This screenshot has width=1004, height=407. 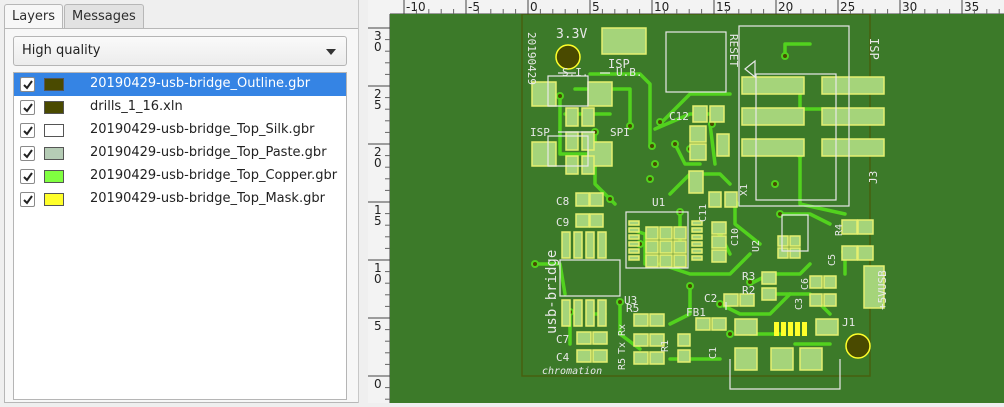 I want to click on silk-r3: R3, so click(x=748, y=276).